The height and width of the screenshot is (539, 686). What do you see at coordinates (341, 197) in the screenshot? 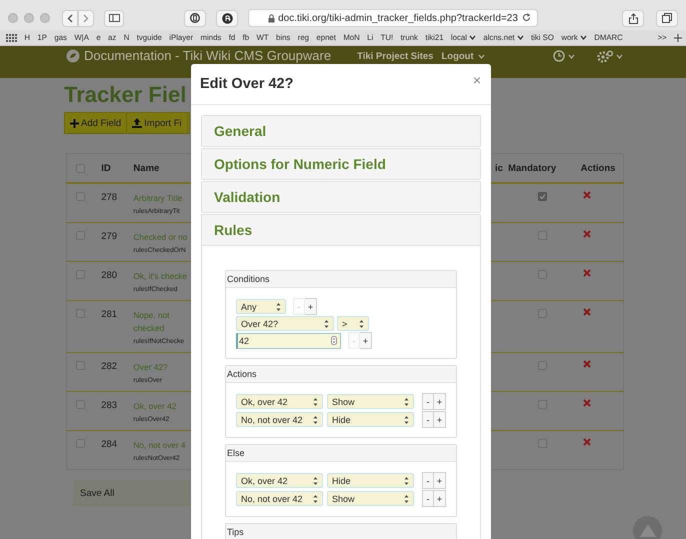
I see `accordion-header: Validation` at bounding box center [341, 197].